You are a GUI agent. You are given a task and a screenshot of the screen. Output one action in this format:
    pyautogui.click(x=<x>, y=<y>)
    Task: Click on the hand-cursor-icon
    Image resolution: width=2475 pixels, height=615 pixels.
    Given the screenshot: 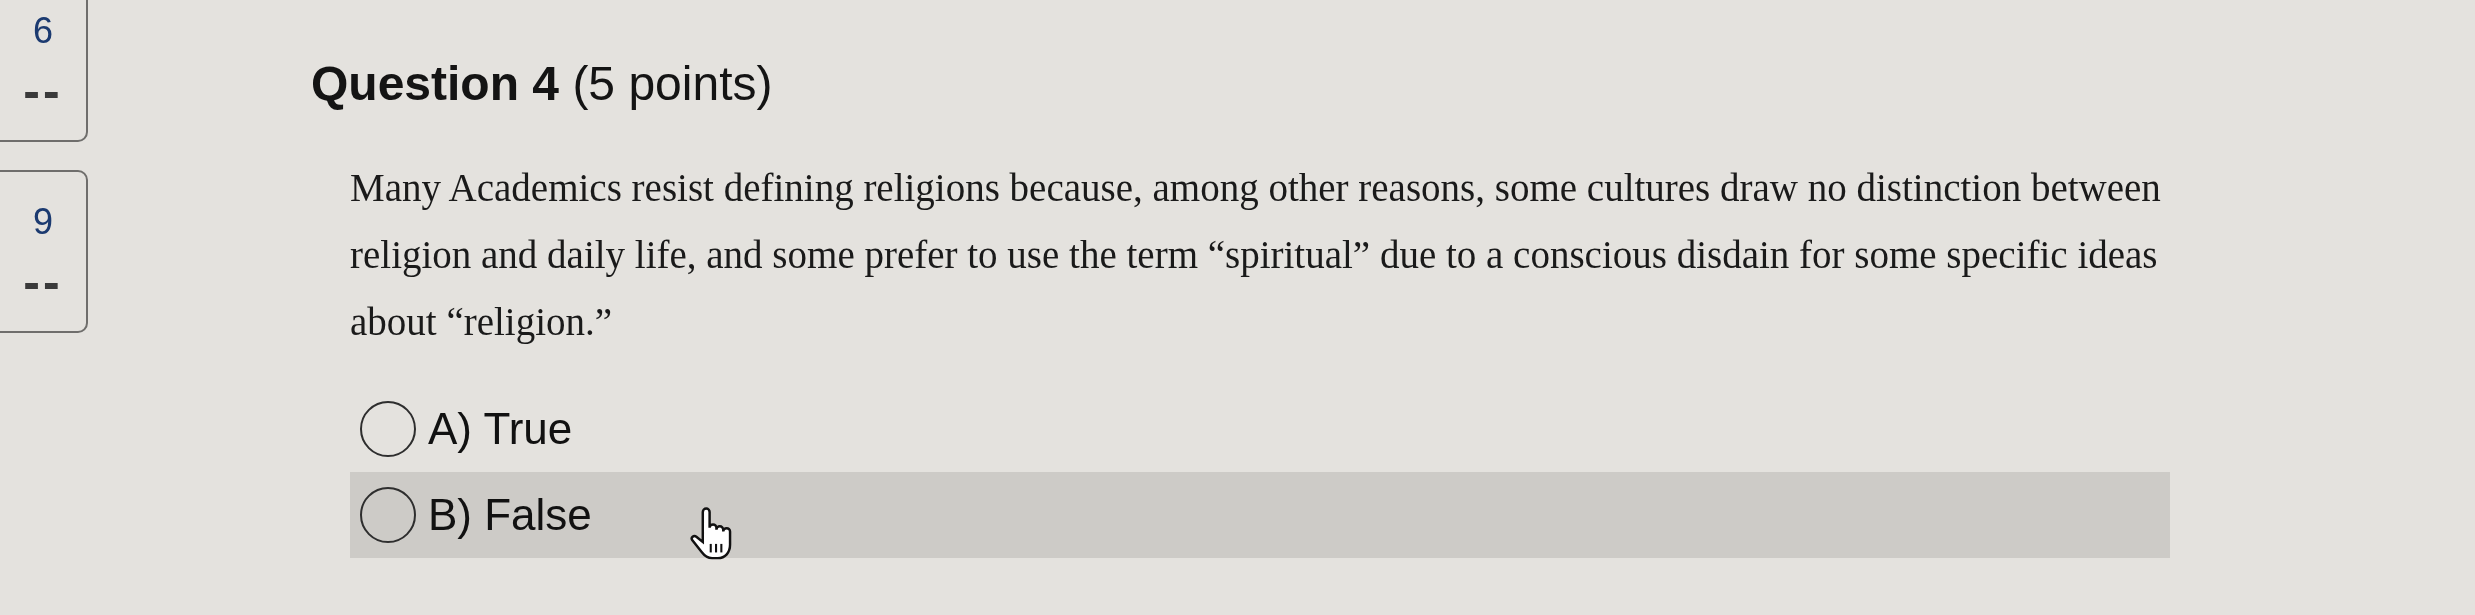 What is the action you would take?
    pyautogui.click(x=711, y=533)
    